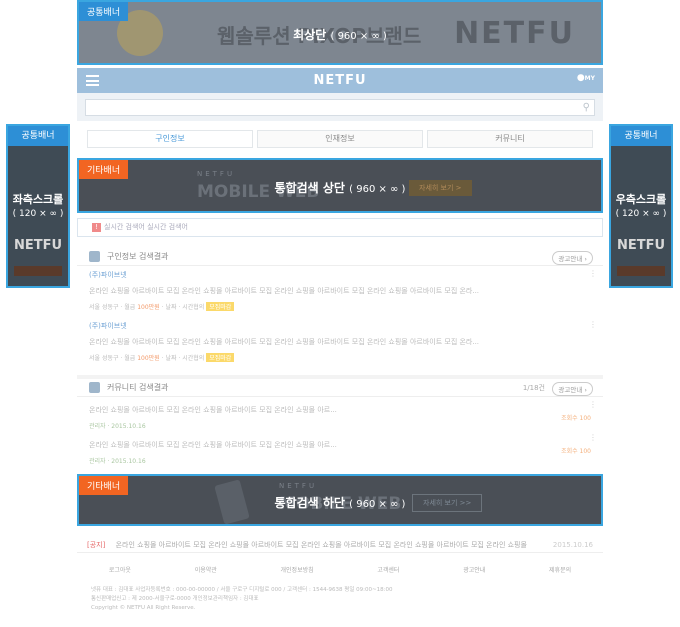 The width and height of the screenshot is (680, 627). I want to click on tab-job: 구인정보, so click(170, 139).